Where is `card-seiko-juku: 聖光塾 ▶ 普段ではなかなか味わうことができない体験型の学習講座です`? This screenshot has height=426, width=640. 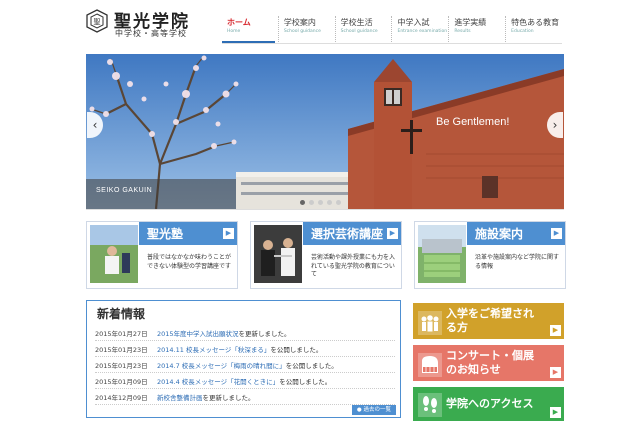
card-seiko-juku: 聖光塾 ▶ 普段ではなかなか味わうことができない体験型の学習講座です is located at coordinates (162, 255).